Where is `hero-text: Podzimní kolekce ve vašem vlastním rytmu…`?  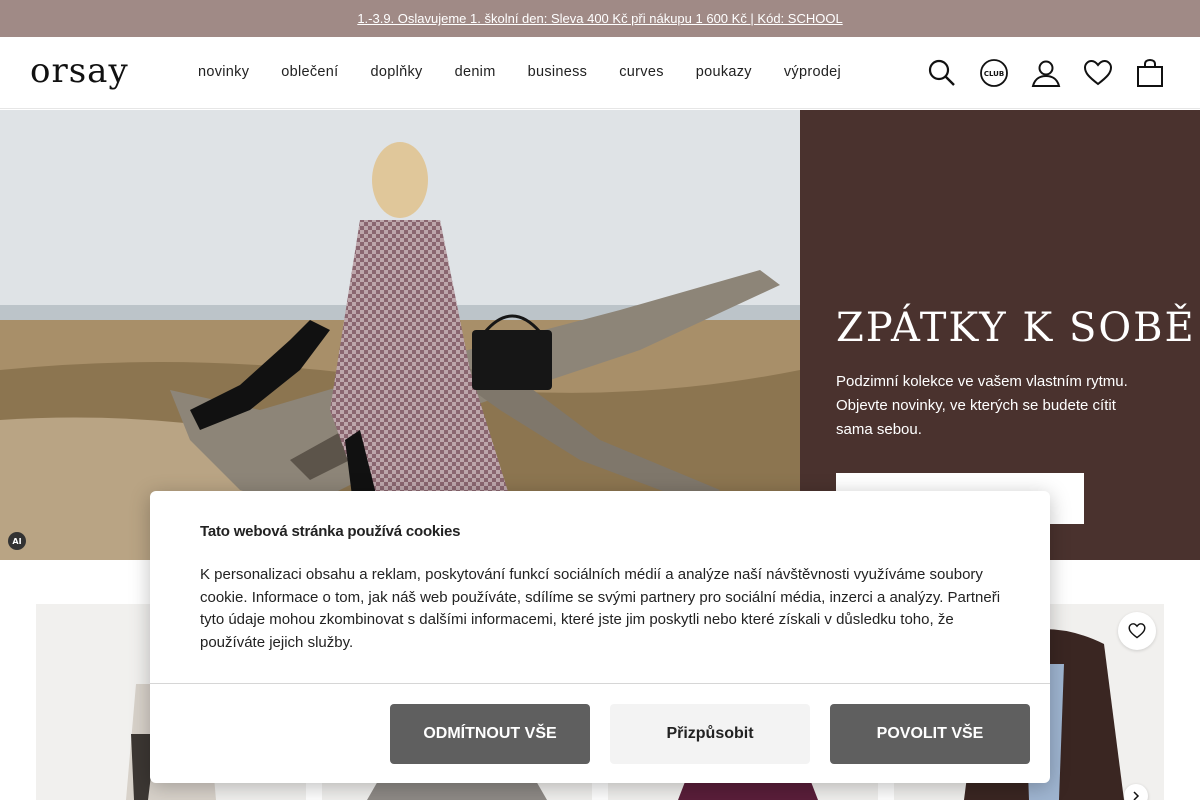
hero-text: Podzimní kolekce ve vašem vlastním rytmu… is located at coordinates (982, 405).